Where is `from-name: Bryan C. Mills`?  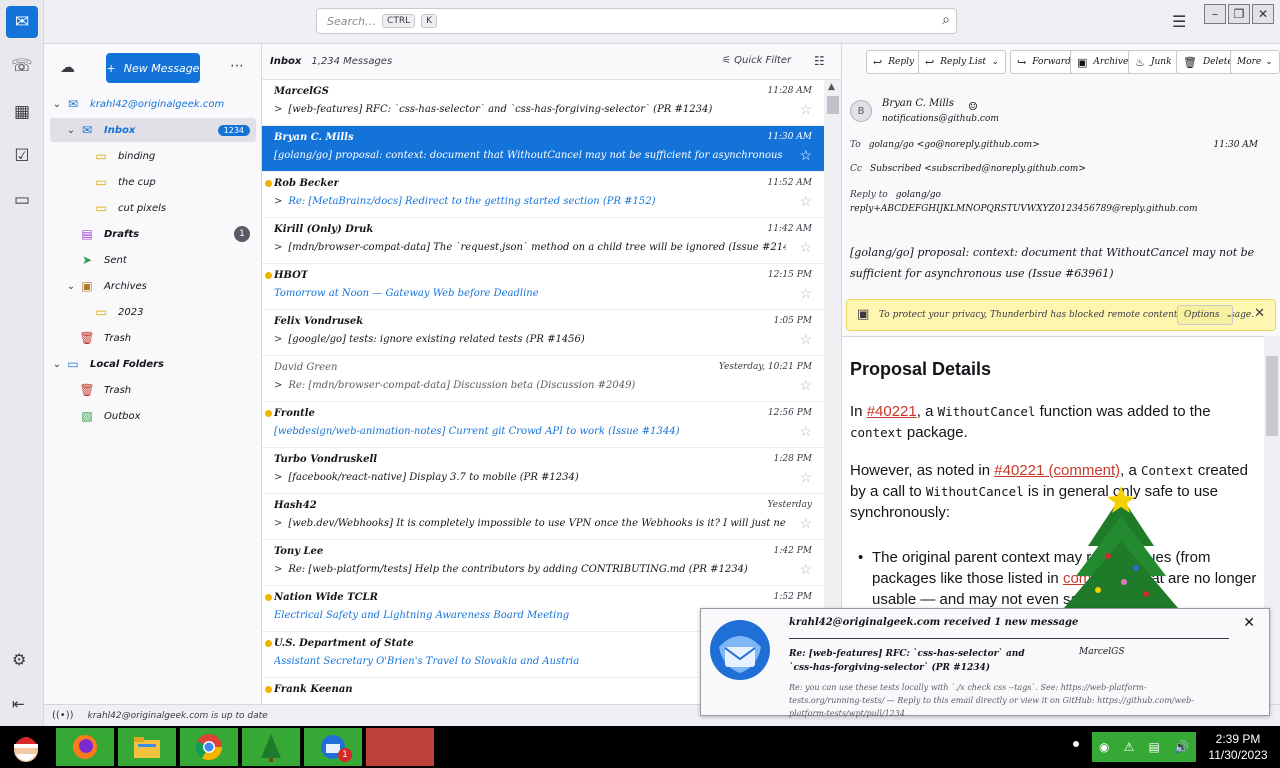 from-name: Bryan C. Mills is located at coordinates (918, 103).